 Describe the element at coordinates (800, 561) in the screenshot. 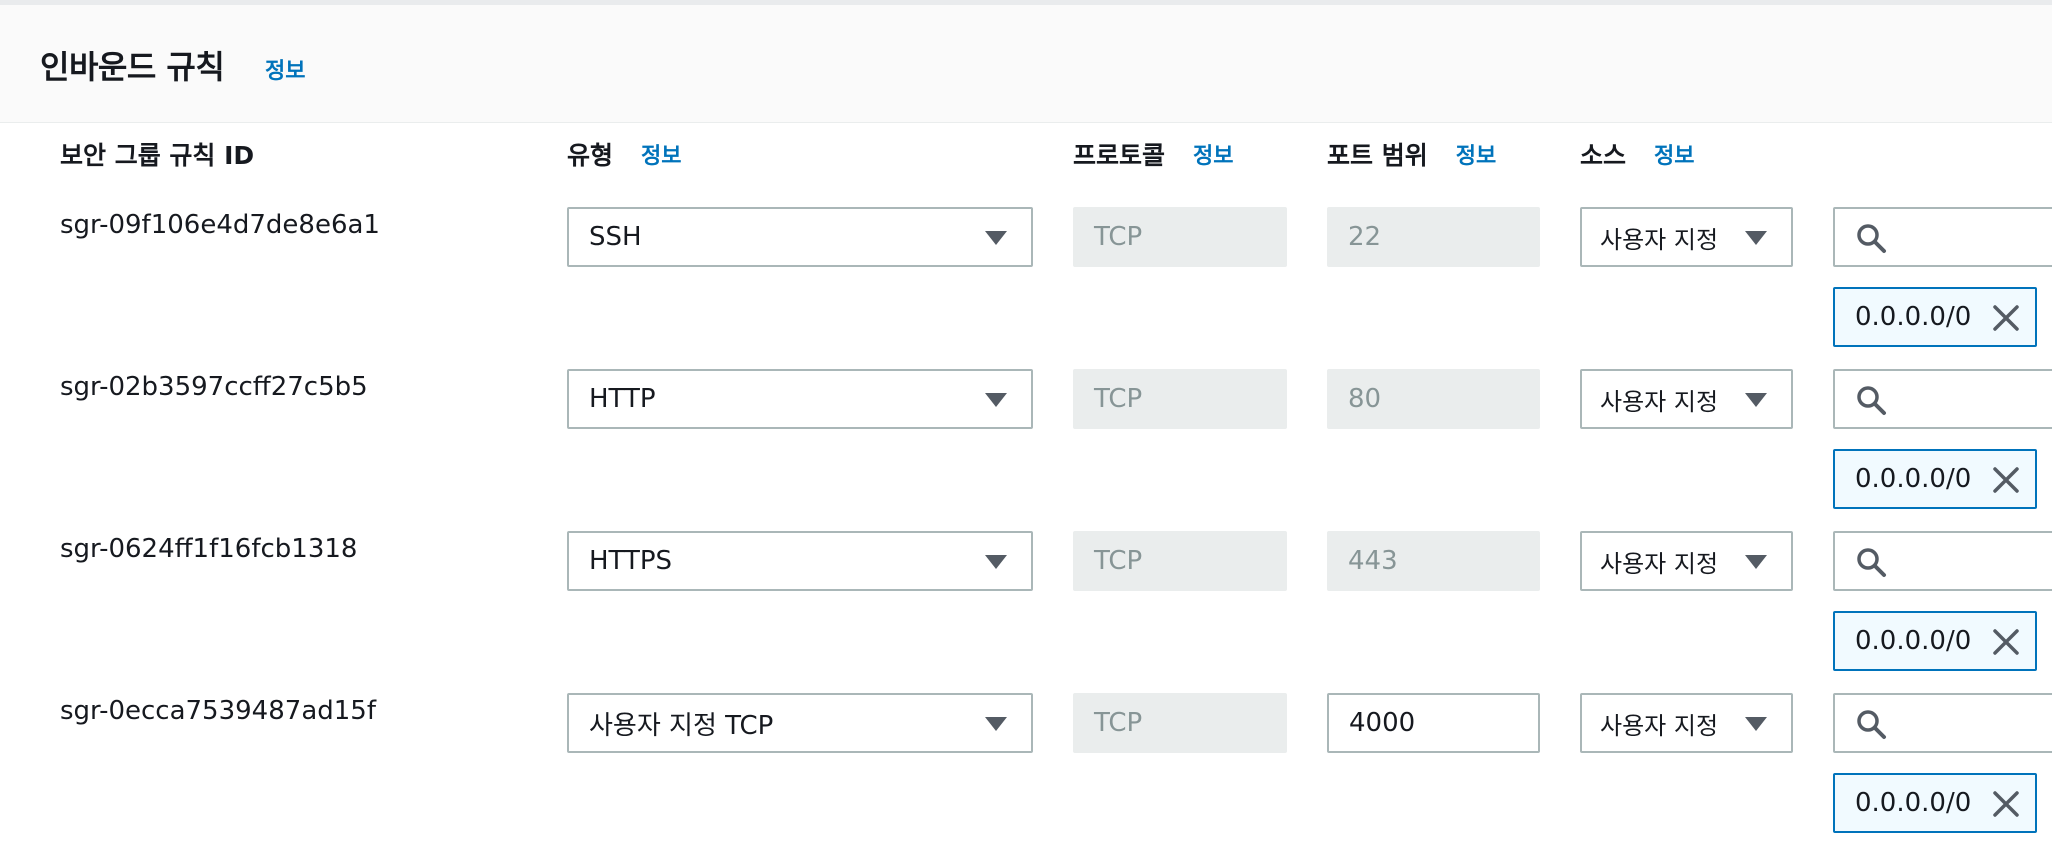

I see `type-select: HTTPS` at that location.